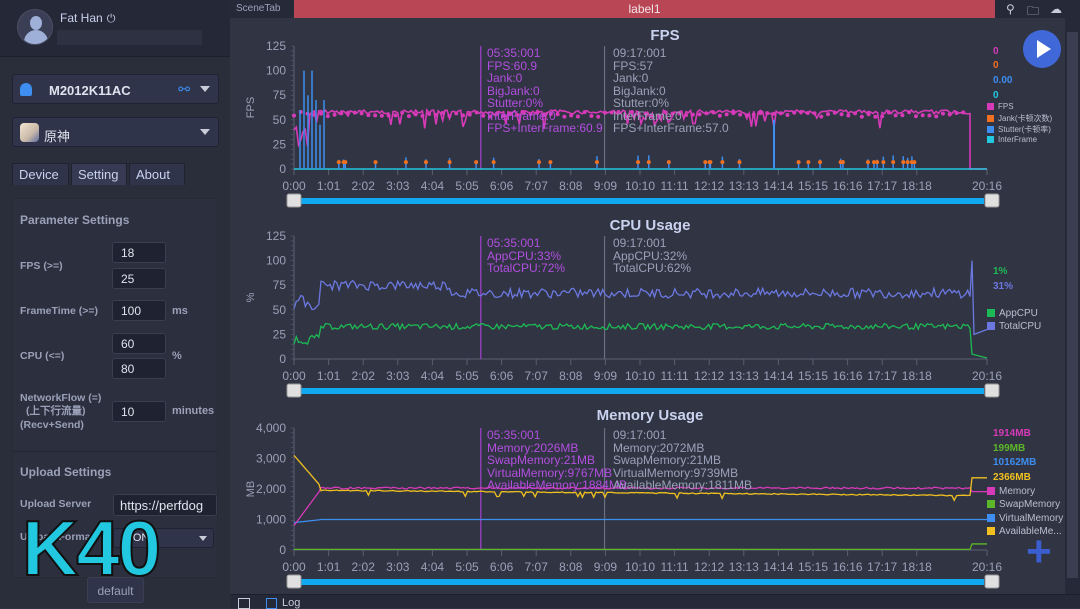  Describe the element at coordinates (1025, 118) in the screenshot. I see `legend-label: Jank(卡顿次数)` at that location.